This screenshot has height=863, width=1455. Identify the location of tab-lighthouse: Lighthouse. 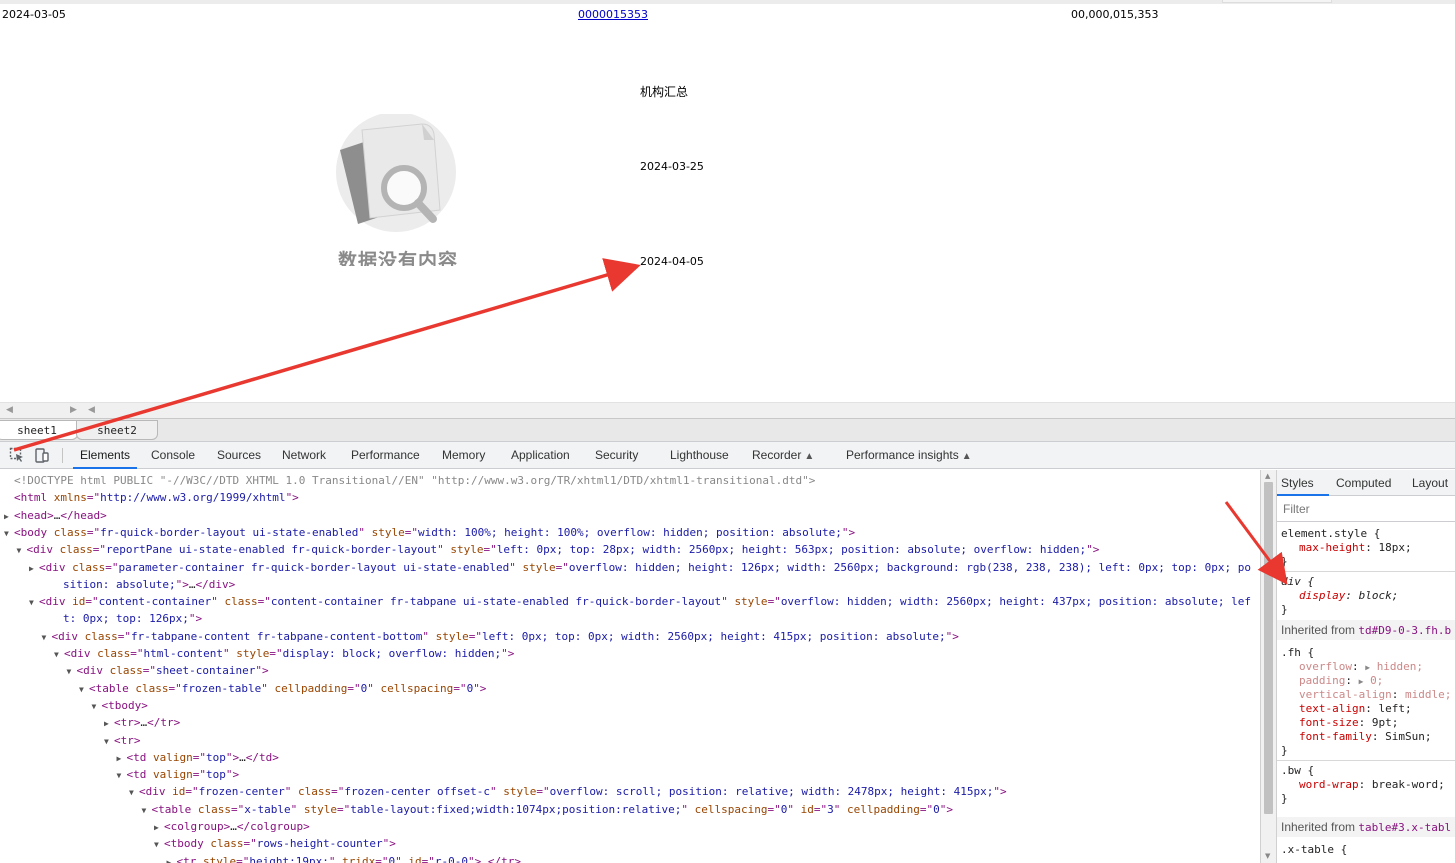
(699, 455).